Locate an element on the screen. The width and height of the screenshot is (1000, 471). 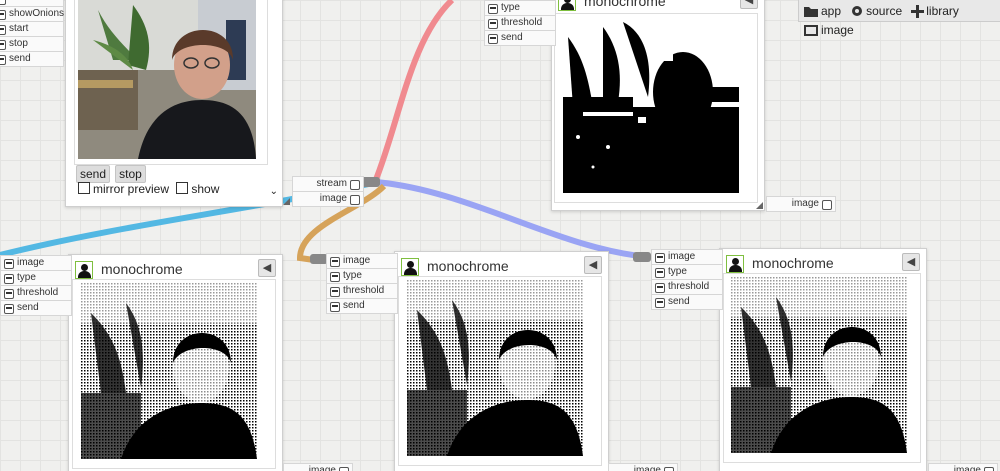
monochrome-module-2: monochrome ◀ is located at coordinates (501, 361).